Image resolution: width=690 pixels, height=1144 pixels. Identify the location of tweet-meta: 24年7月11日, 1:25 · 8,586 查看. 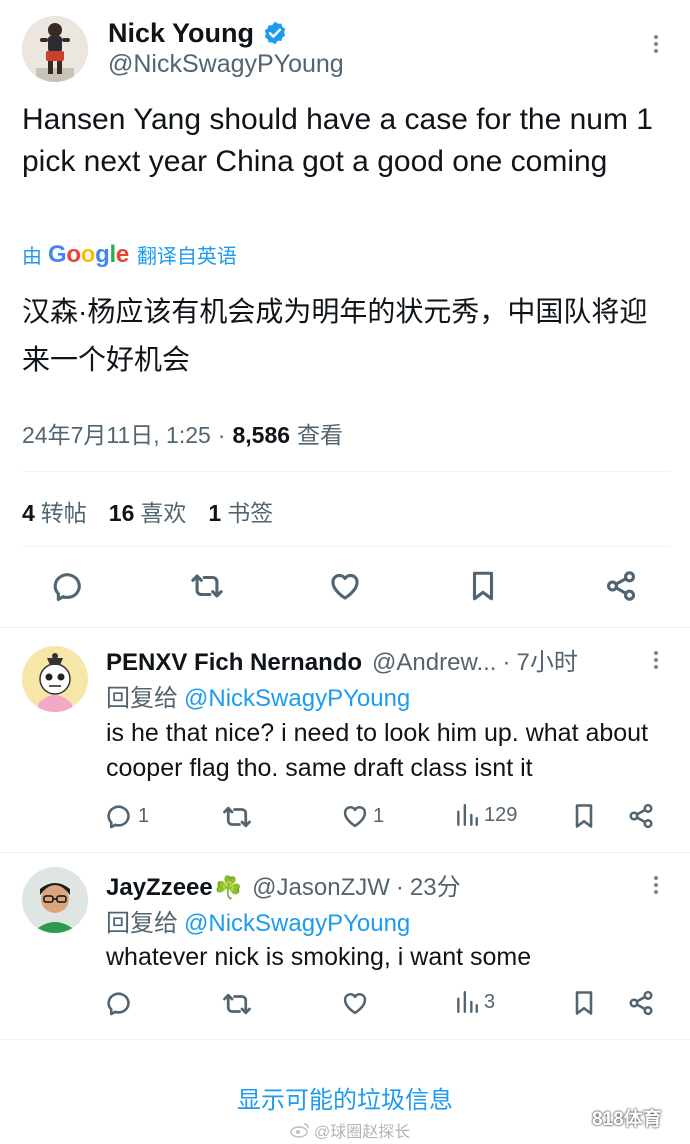
(182, 433).